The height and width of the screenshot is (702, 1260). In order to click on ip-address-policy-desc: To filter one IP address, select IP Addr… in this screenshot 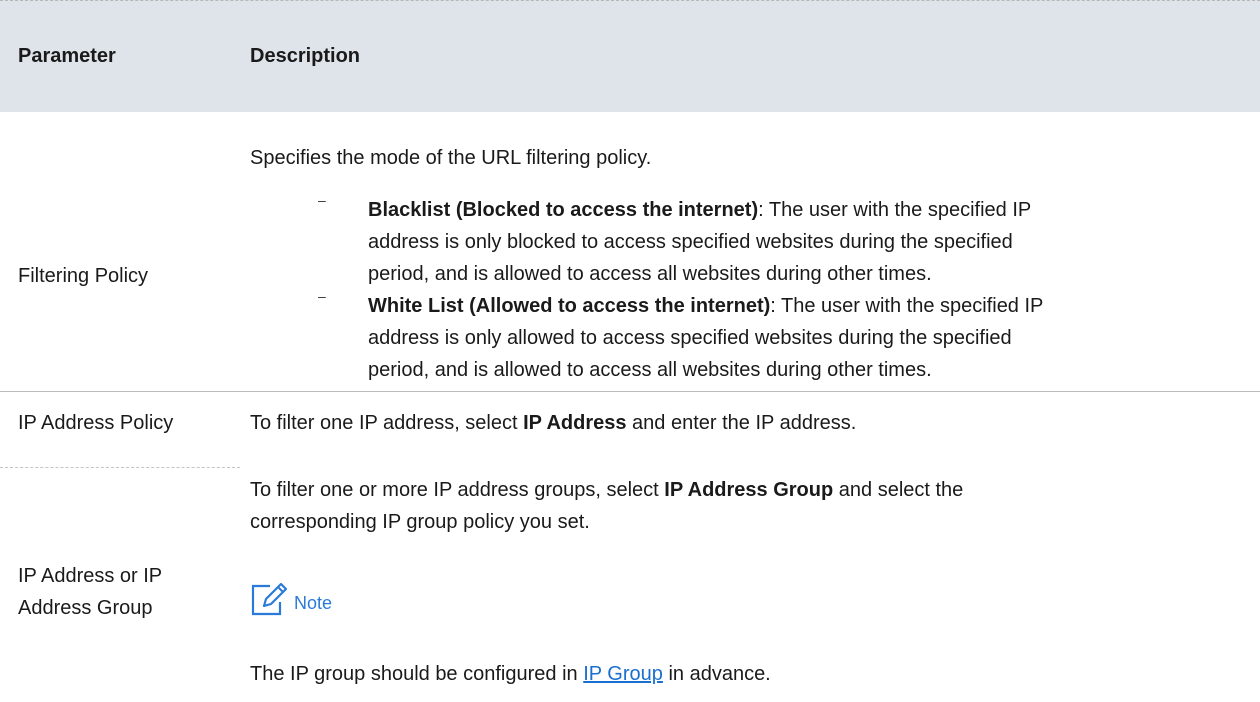, I will do `click(553, 423)`.